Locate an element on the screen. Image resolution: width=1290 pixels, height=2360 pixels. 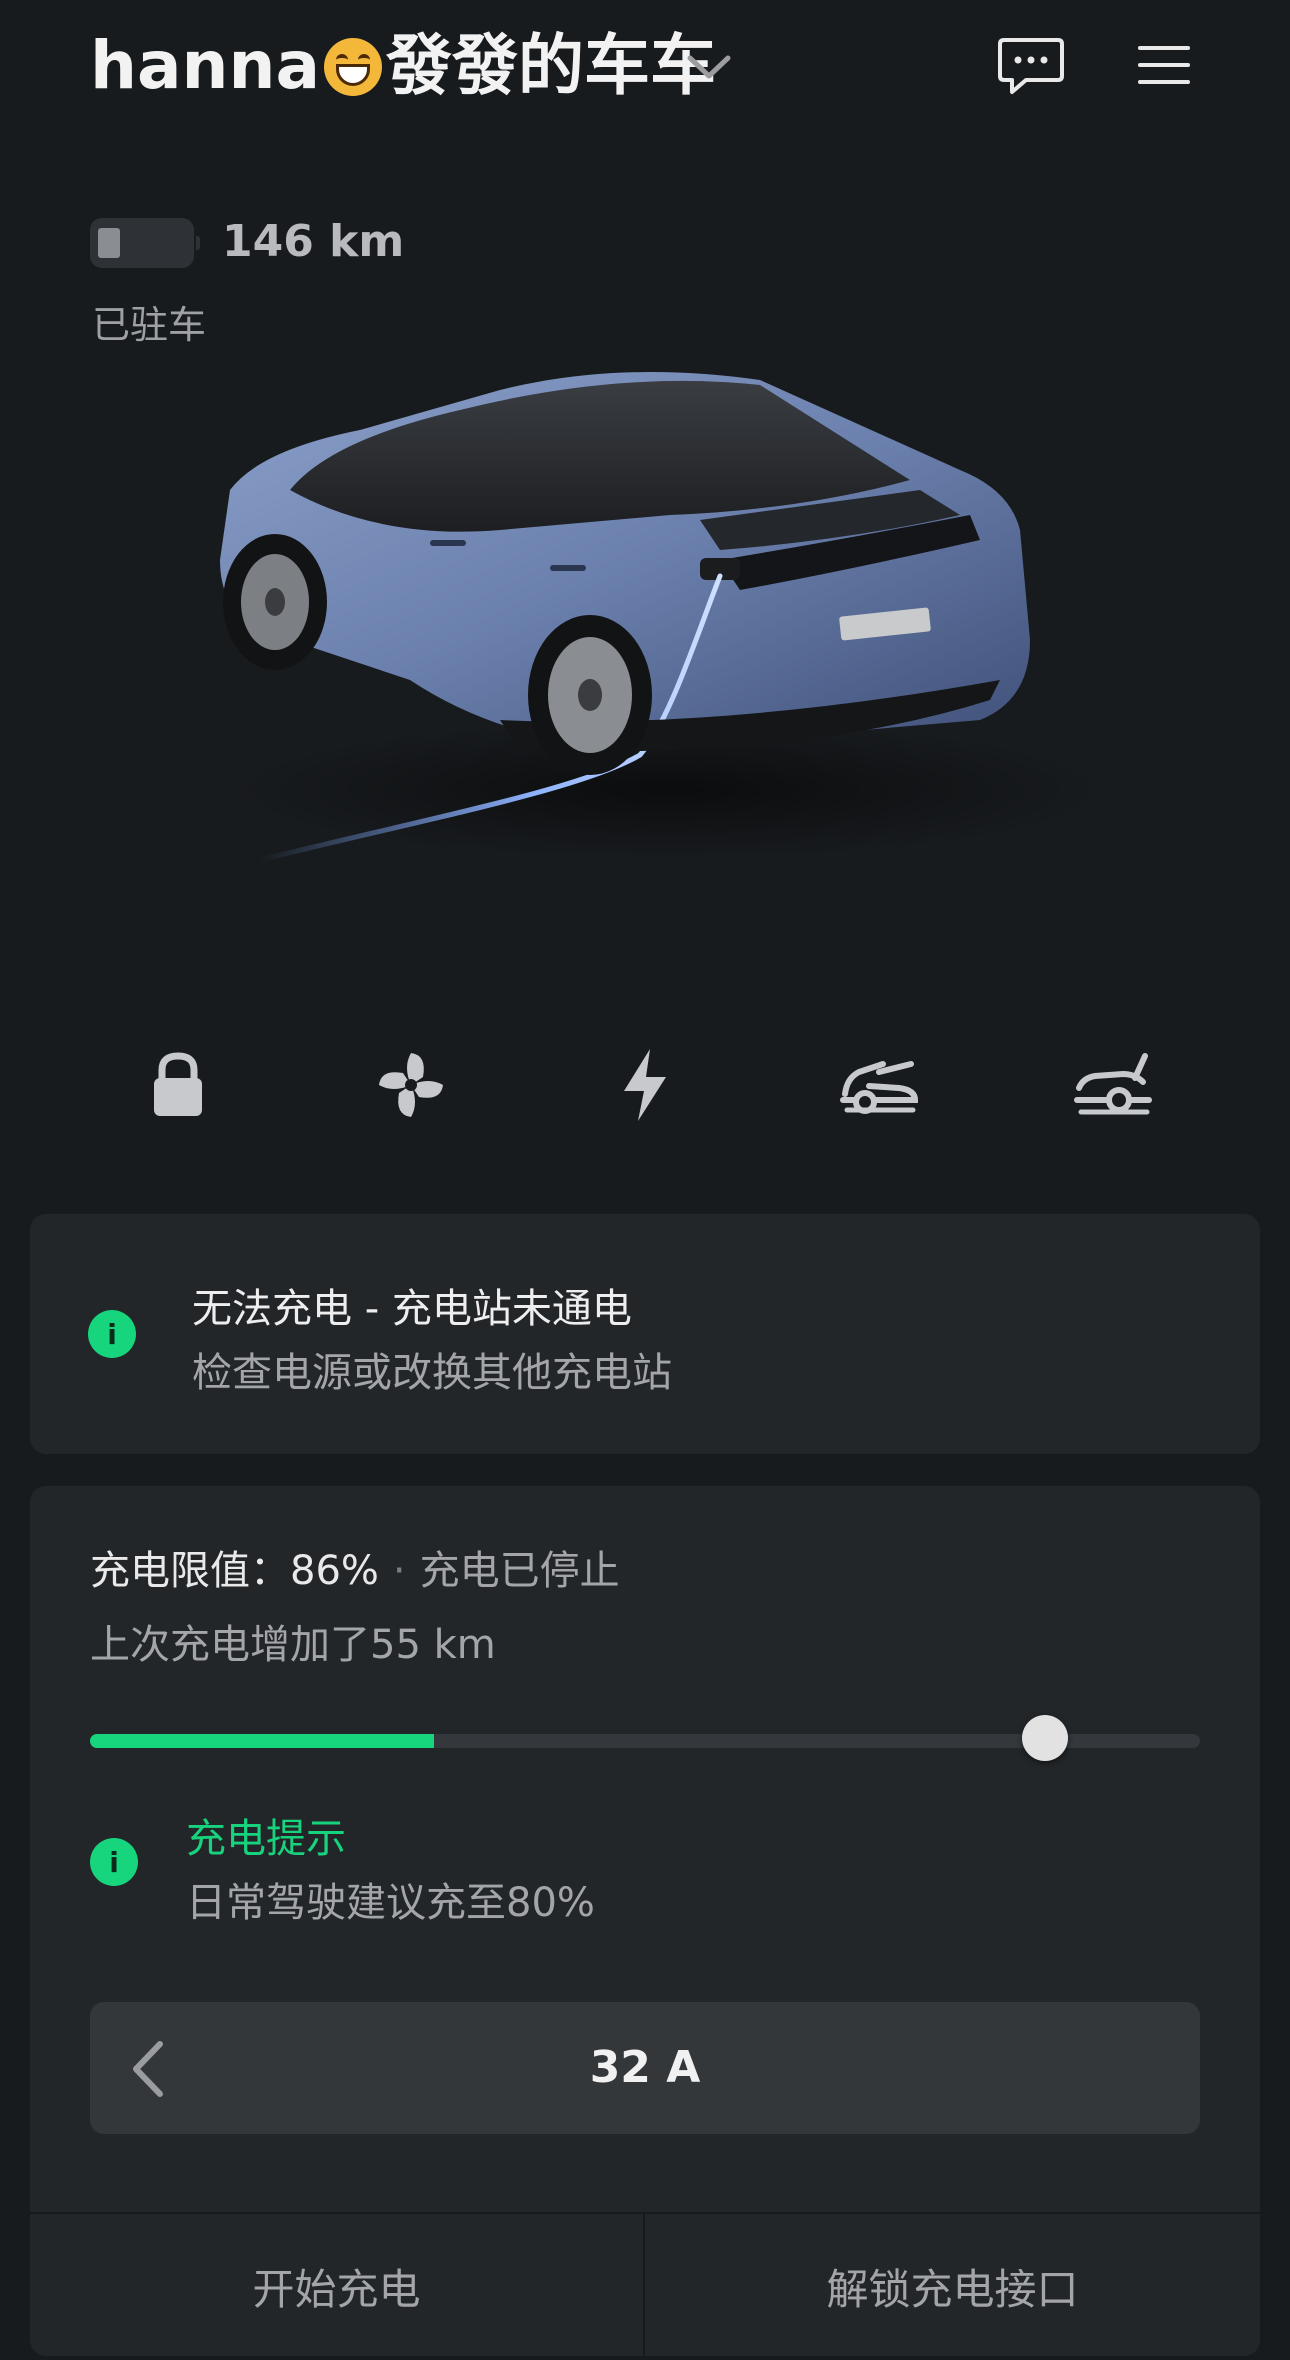
range-value: 146 km is located at coordinates (313, 241).